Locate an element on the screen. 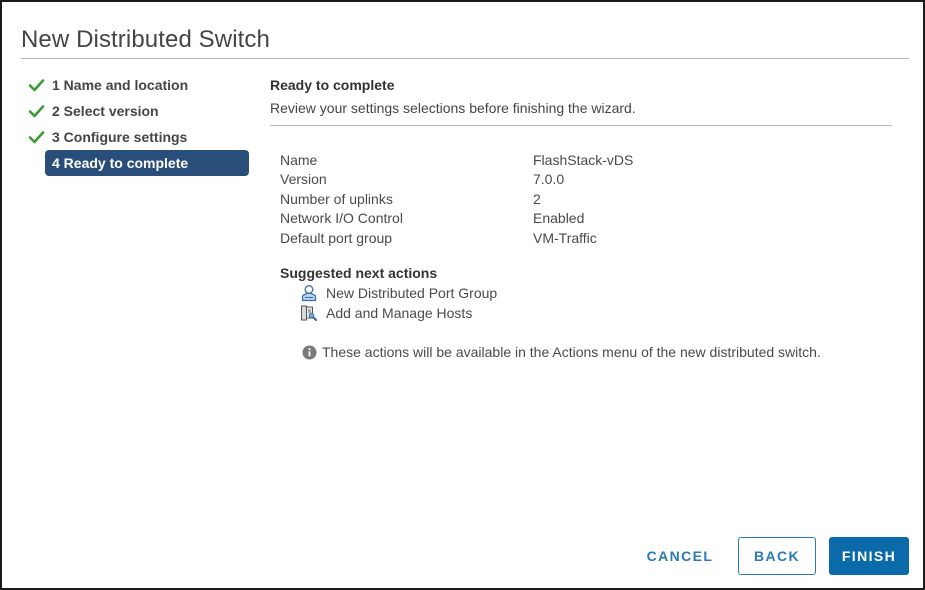 This screenshot has height=590, width=925. step-label: 2 Select version is located at coordinates (105, 111).